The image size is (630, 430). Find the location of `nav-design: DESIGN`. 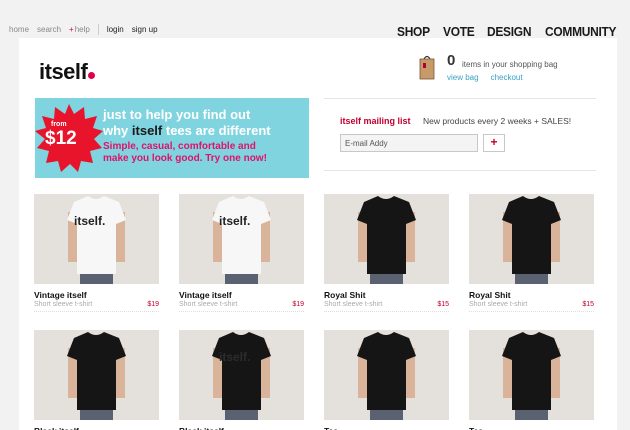

nav-design: DESIGN is located at coordinates (509, 31).